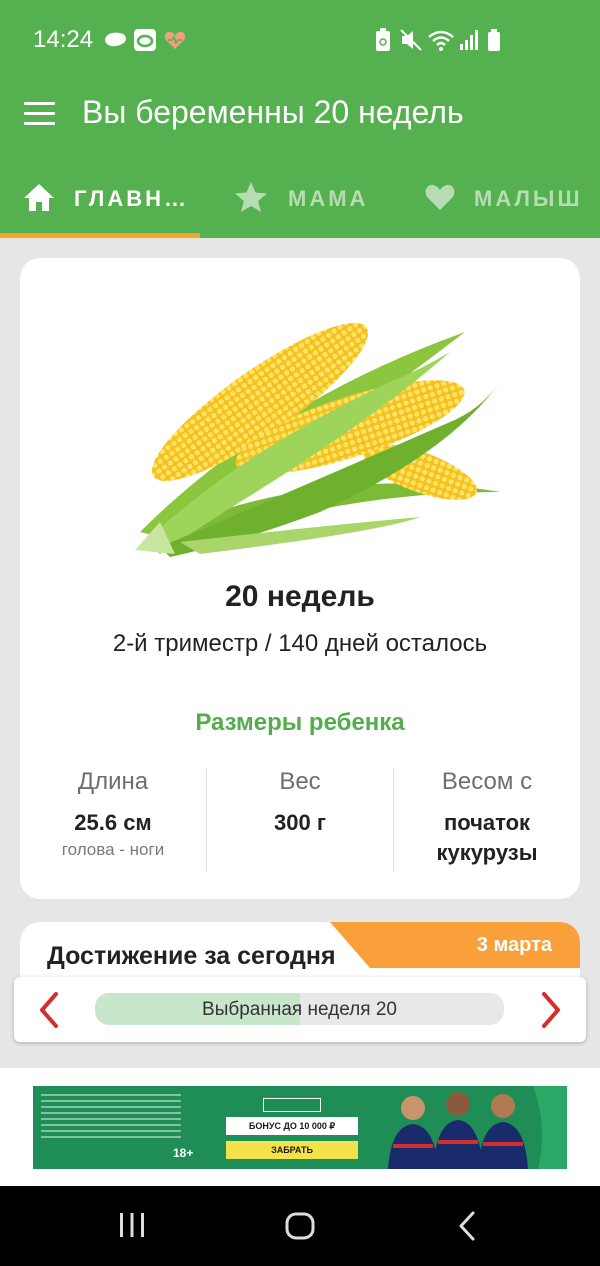  What do you see at coordinates (441, 40) in the screenshot?
I see `wifi-icon` at bounding box center [441, 40].